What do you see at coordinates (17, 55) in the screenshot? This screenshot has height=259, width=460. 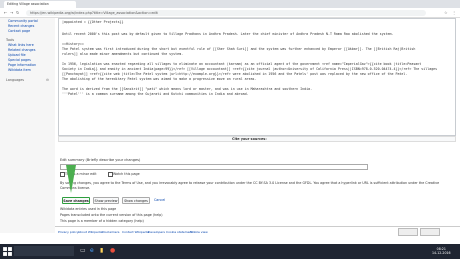 I see `sidebar-item-upload-file: Upload file` at bounding box center [17, 55].